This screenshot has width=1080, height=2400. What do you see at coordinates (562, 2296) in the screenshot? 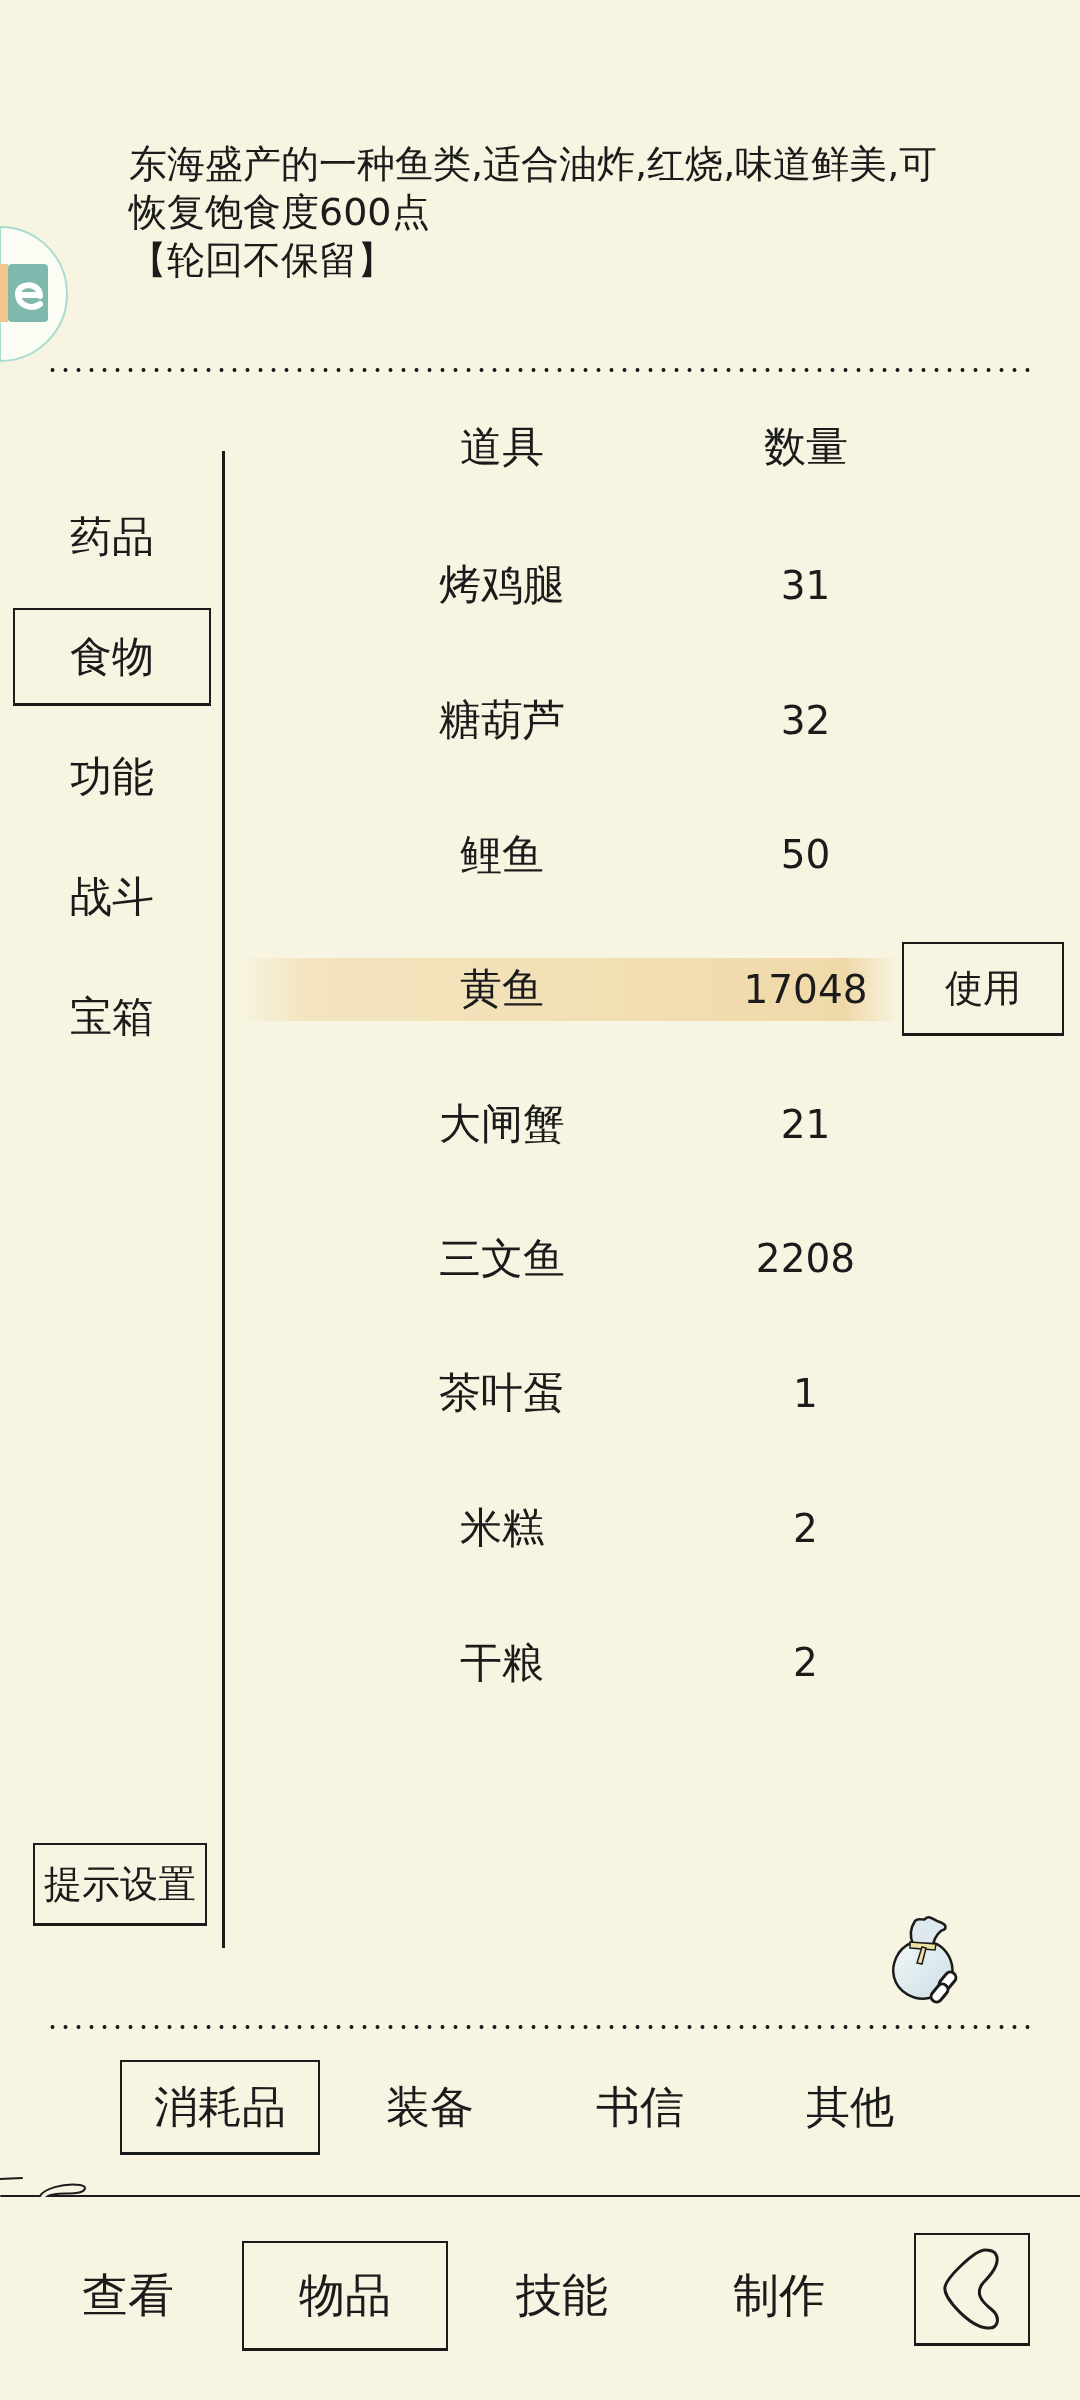
I see `nav-tab: 技能` at bounding box center [562, 2296].